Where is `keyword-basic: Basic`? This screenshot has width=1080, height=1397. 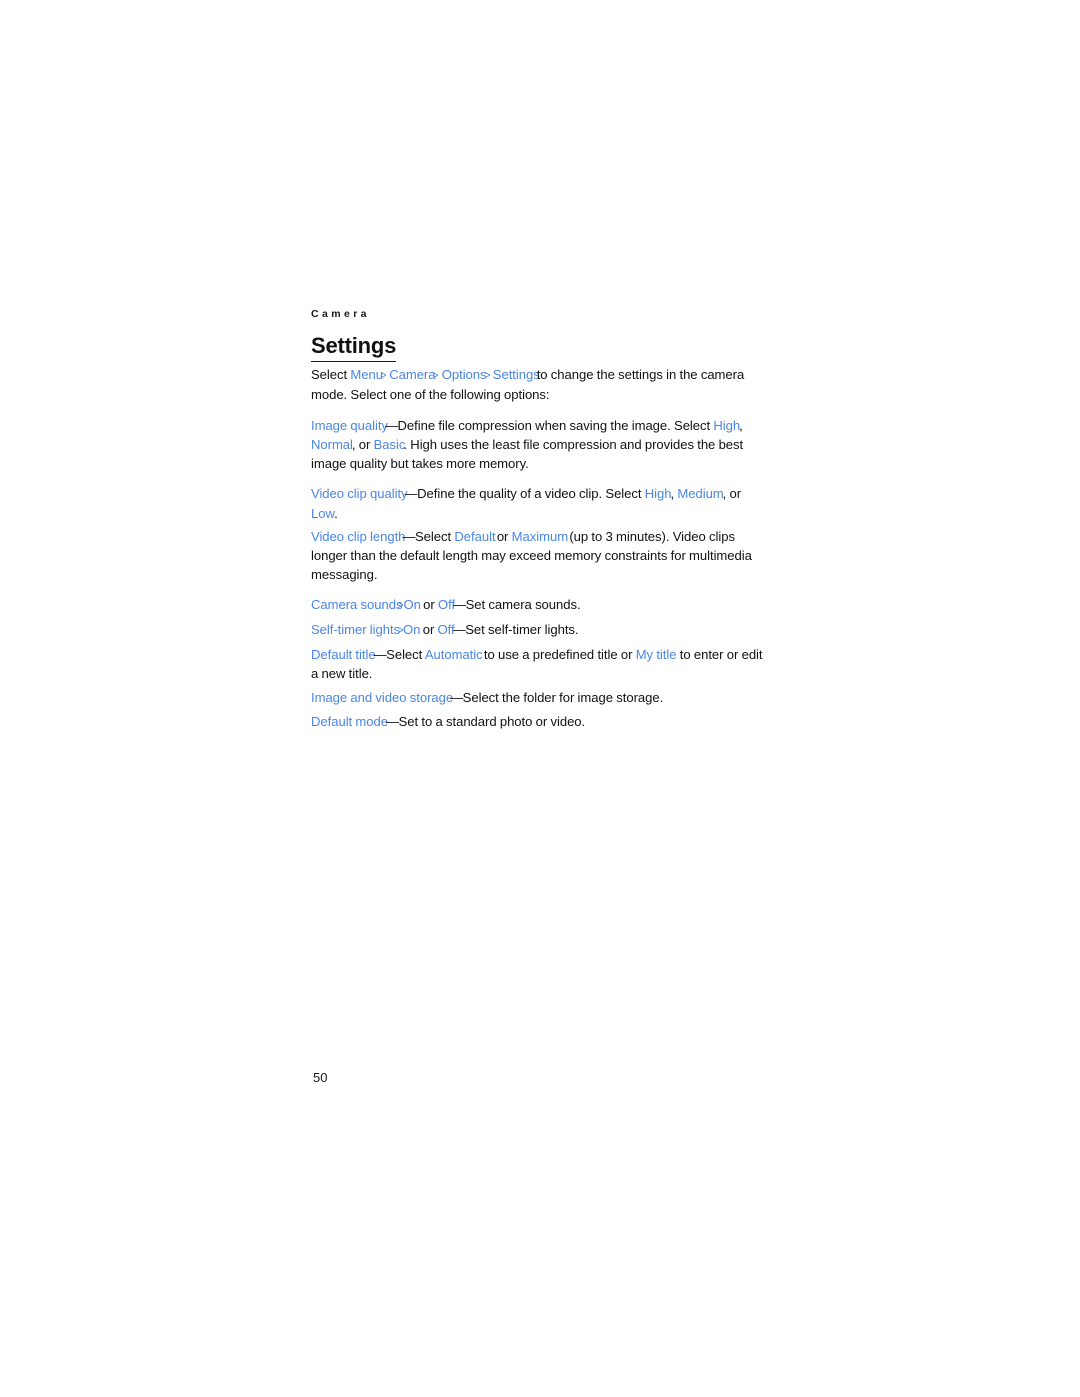
keyword-basic: Basic is located at coordinates (389, 444).